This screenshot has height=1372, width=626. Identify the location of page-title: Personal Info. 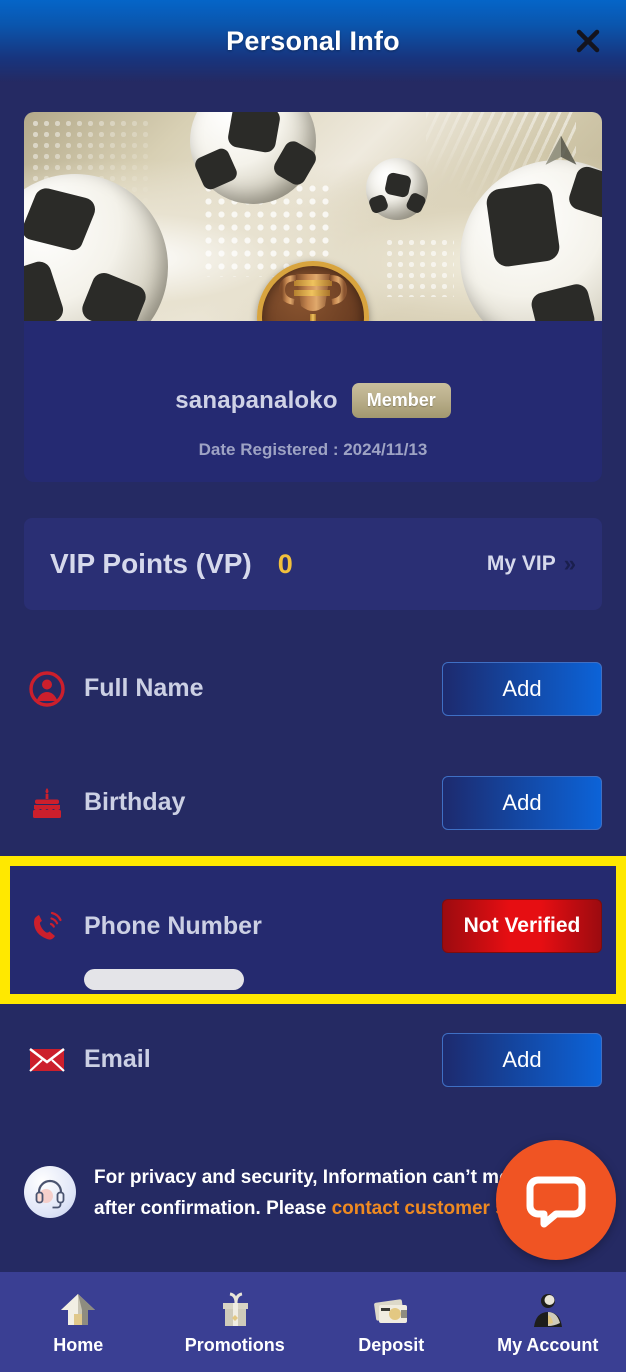
(313, 40).